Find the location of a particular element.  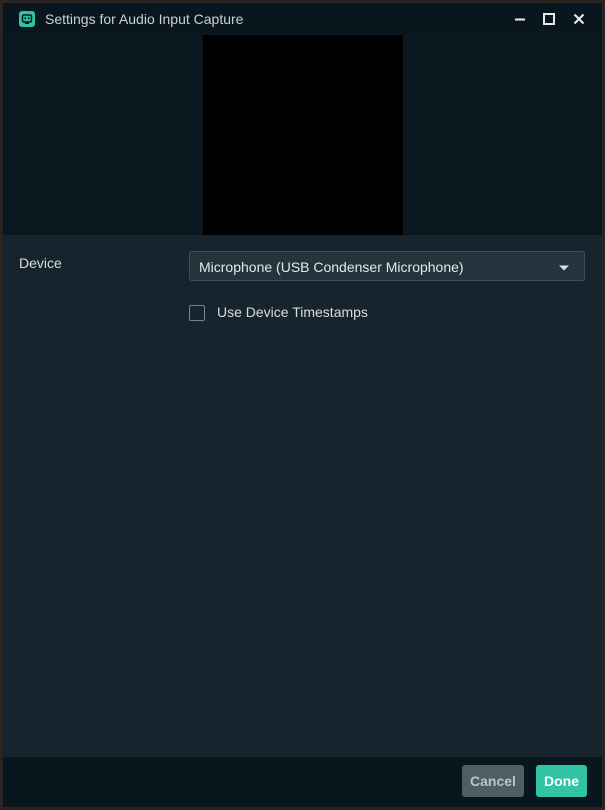

minimize-button is located at coordinates (520, 19).